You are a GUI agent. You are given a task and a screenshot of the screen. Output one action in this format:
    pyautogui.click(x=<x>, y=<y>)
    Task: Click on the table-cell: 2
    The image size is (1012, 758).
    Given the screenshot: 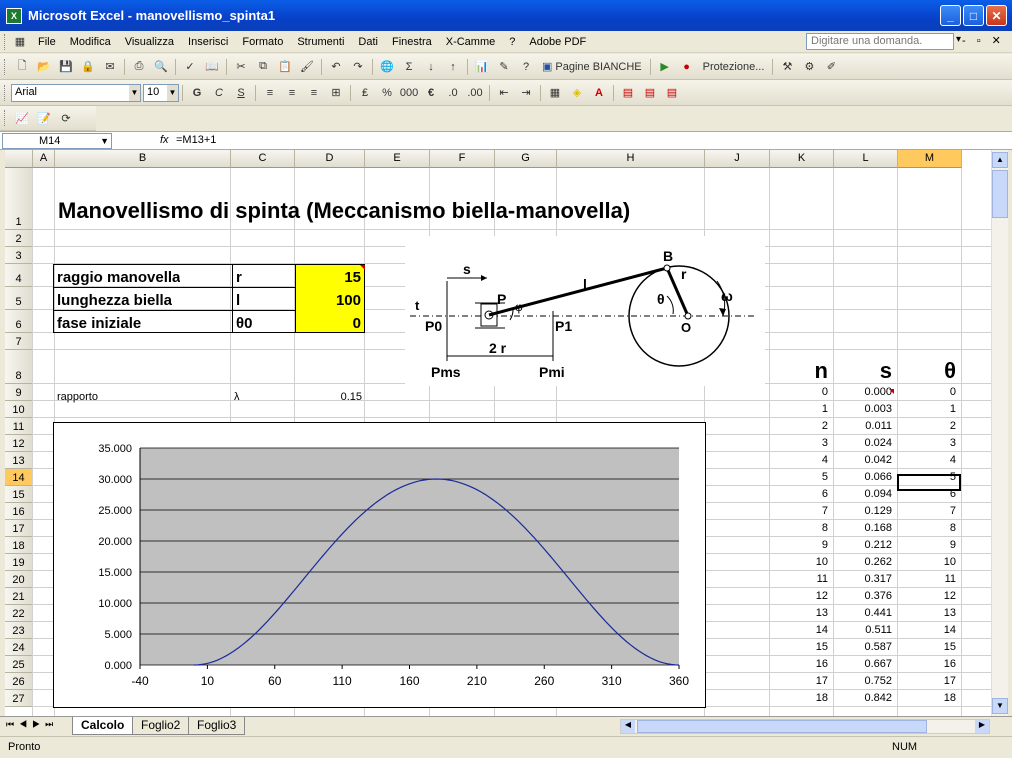 What is the action you would take?
    pyautogui.click(x=927, y=426)
    